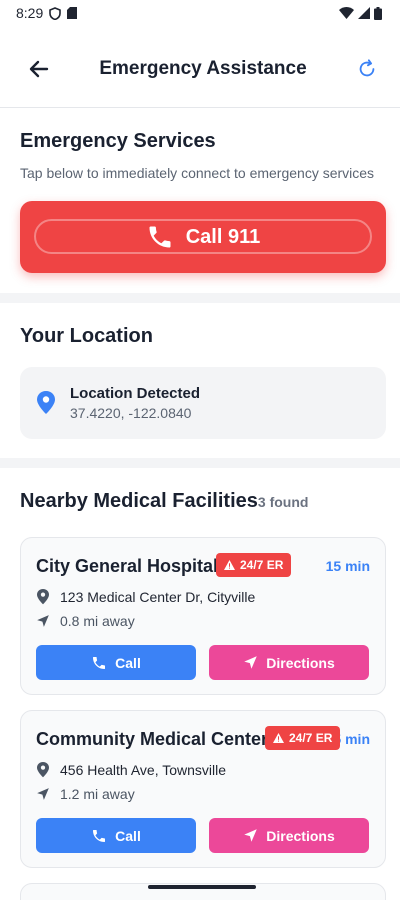 This screenshot has height=900, width=400. I want to click on facility-name: City General Hospital, so click(127, 566).